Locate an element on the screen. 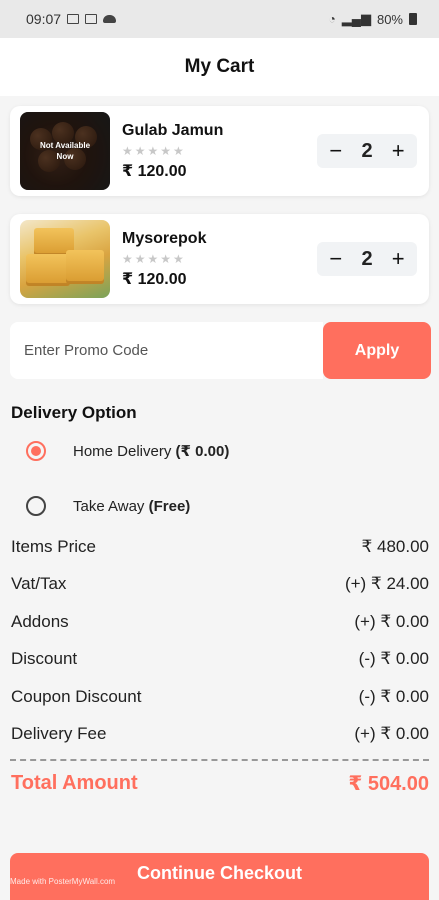 This screenshot has width=439, height=900. signal-icon: ▂▄▆ is located at coordinates (356, 18).